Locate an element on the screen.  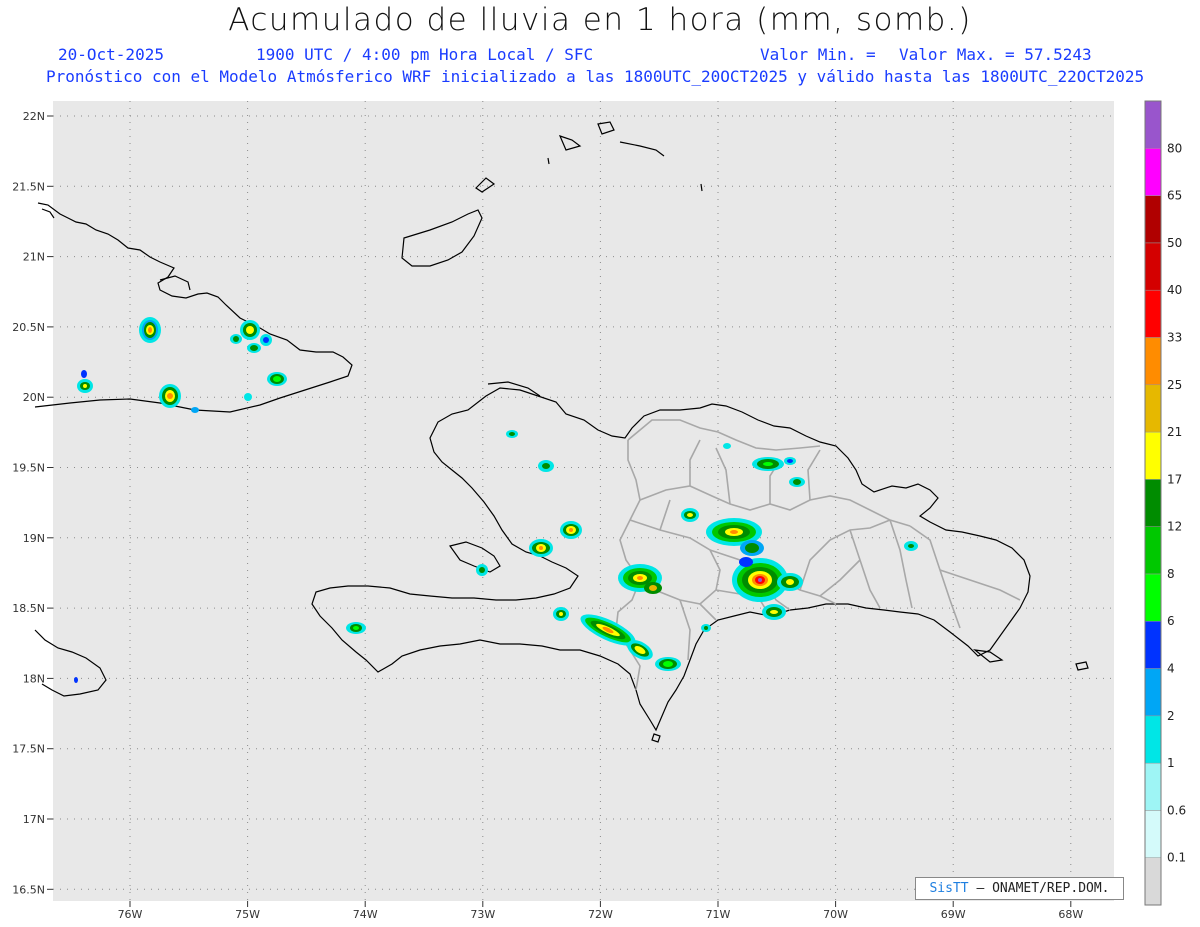
credit-box: SisTT – ONAMET/REP.DOM. is located at coordinates (1019, 888).